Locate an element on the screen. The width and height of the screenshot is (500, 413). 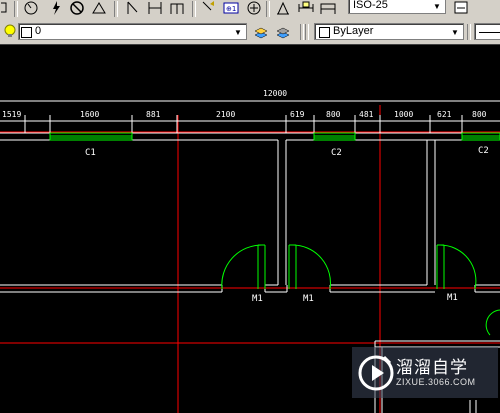
window-label: C1 is located at coordinates (90, 153).